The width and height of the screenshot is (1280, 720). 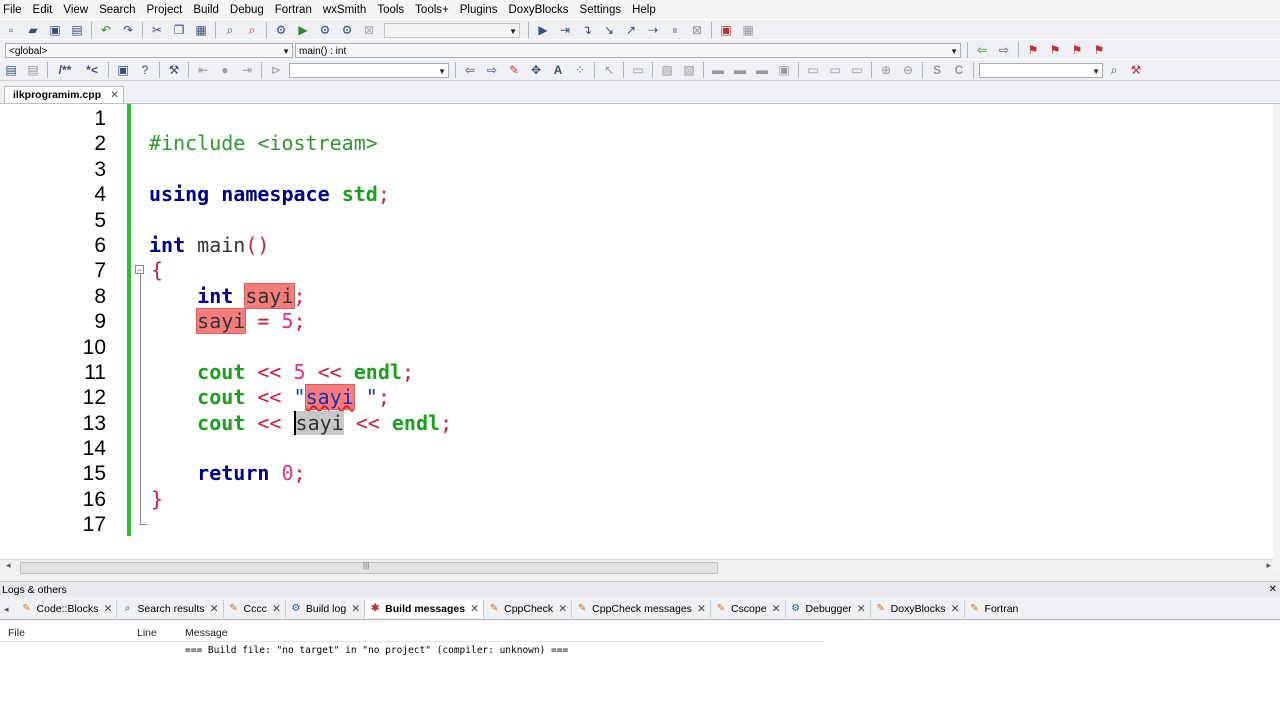 What do you see at coordinates (11, 70) in the screenshot?
I see `doxywizard-icon: ▤` at bounding box center [11, 70].